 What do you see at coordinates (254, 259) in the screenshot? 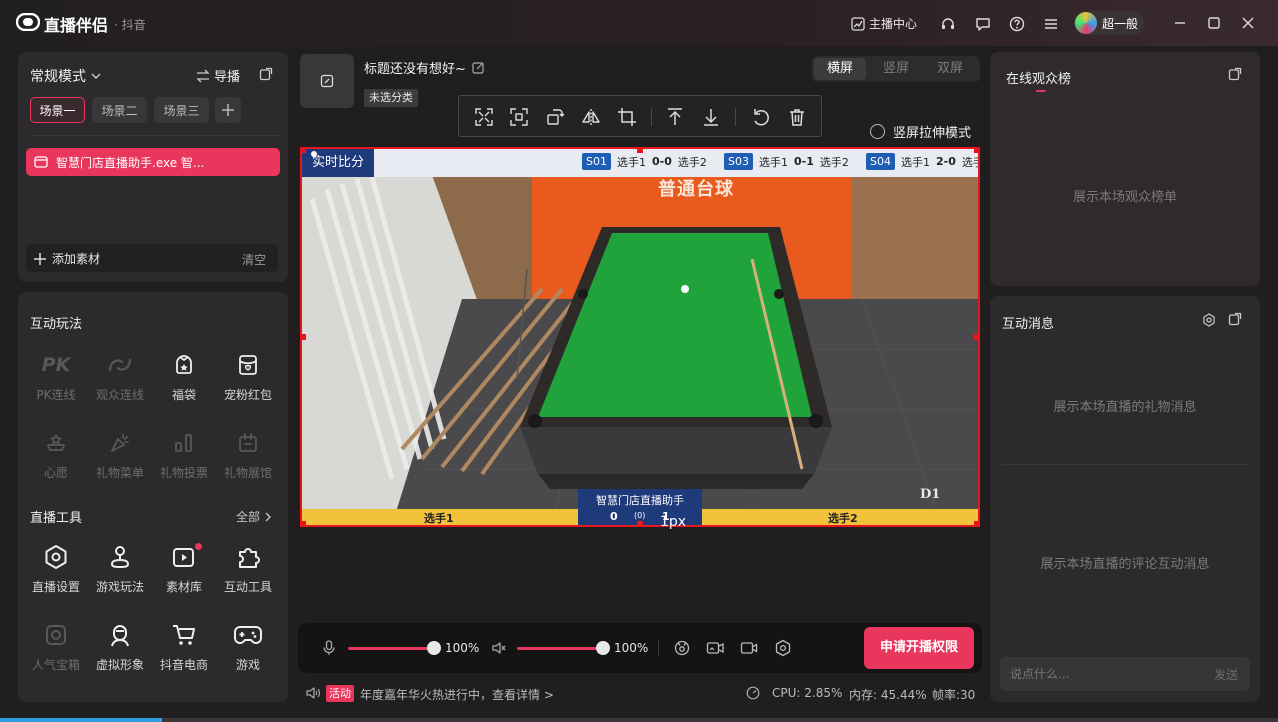
I see `clear-button: 清空` at bounding box center [254, 259].